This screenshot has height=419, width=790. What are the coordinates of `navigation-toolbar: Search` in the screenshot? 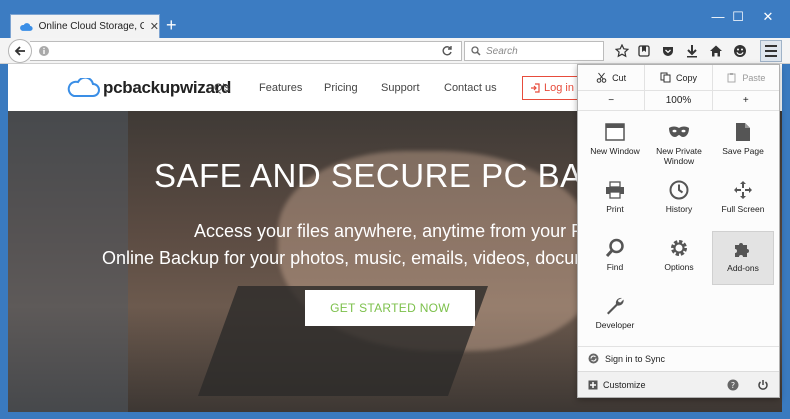 It's located at (395, 51).